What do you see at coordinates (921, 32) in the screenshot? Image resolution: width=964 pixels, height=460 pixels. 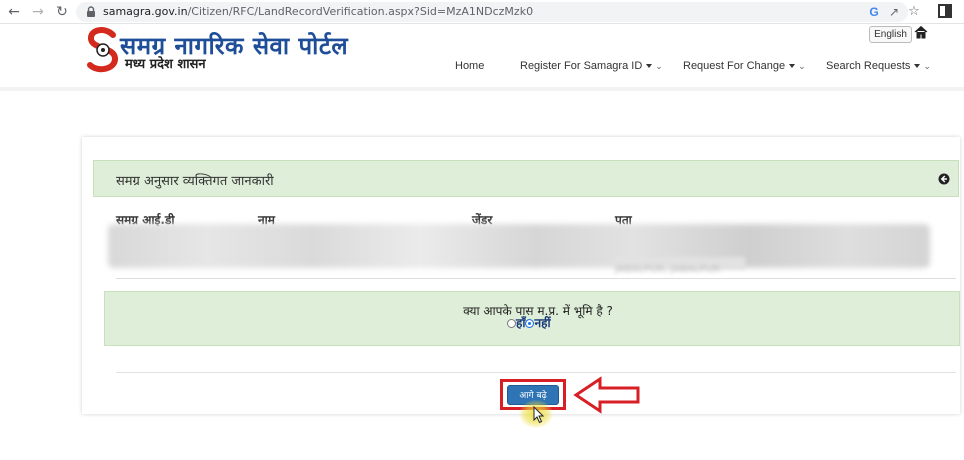 I see `home-icon` at bounding box center [921, 32].